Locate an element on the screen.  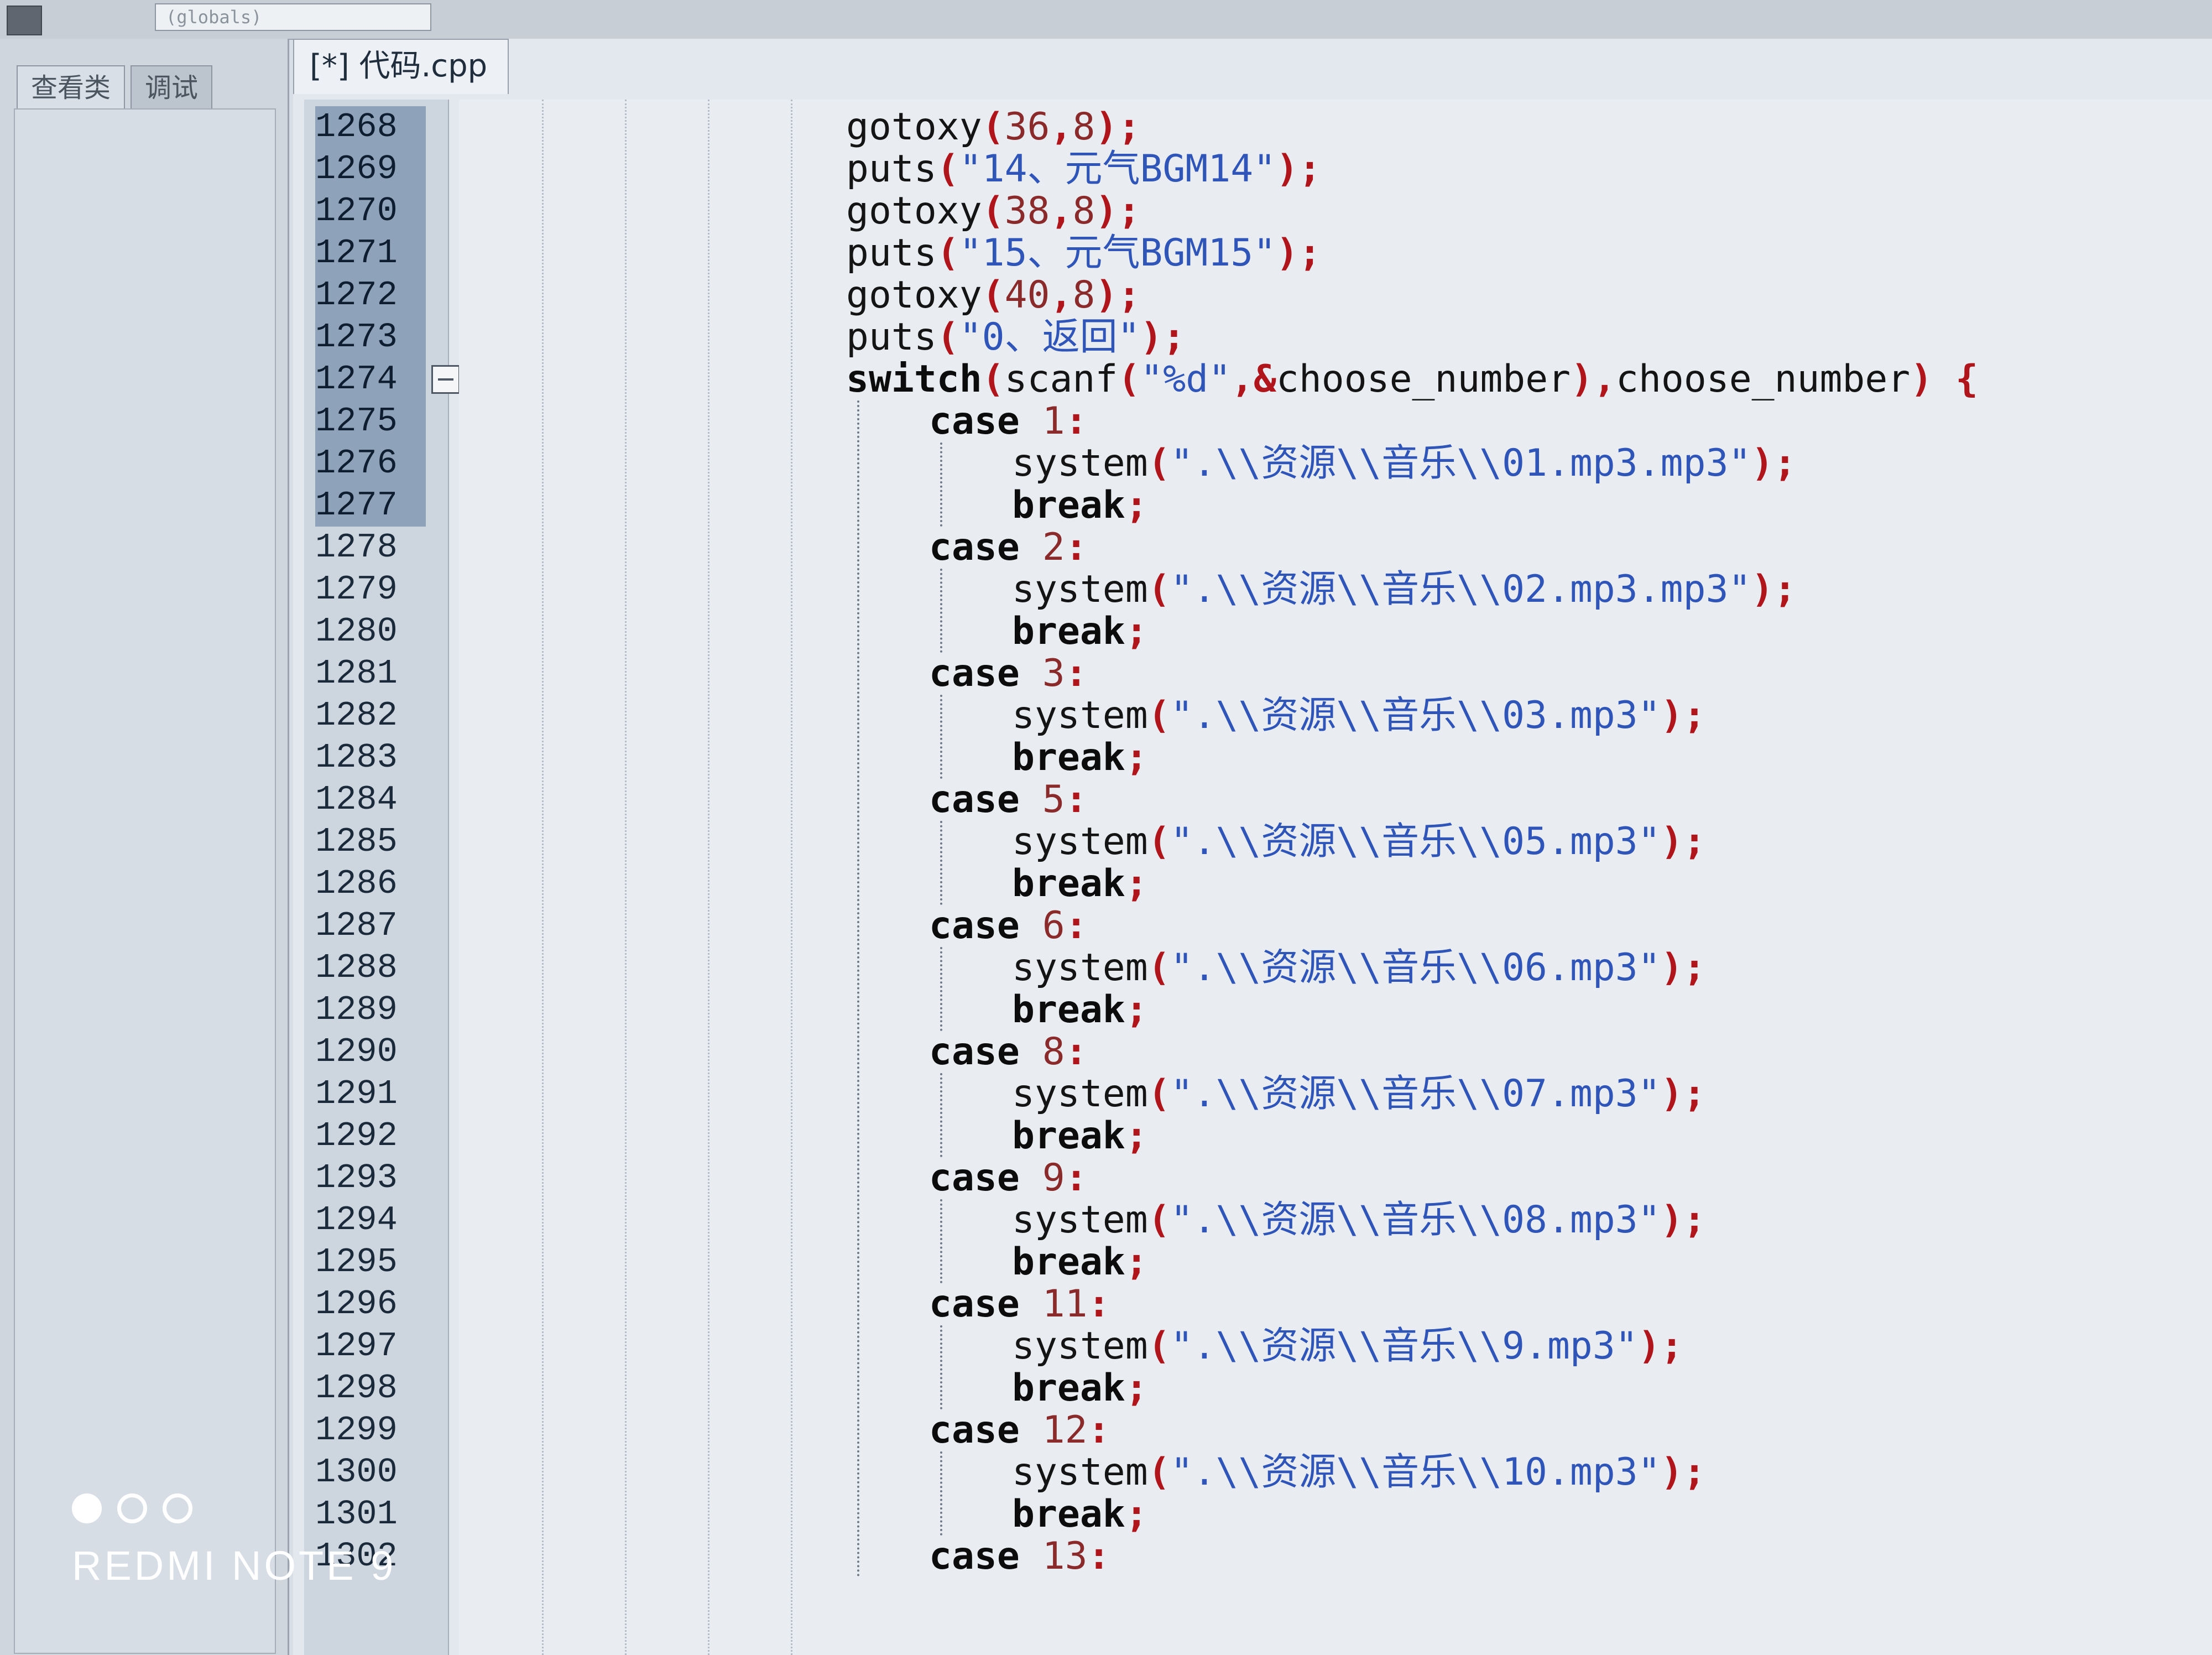
tab-debug: 调试 is located at coordinates (172, 86).